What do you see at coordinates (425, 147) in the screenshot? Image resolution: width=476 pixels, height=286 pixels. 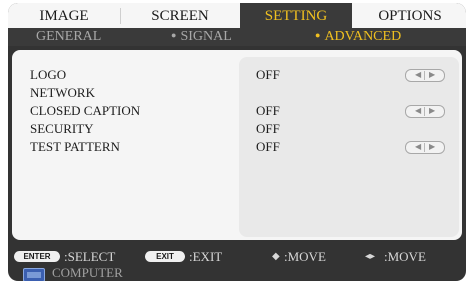 I see `test-pattern-arrow-selector: ◀ ▶` at bounding box center [425, 147].